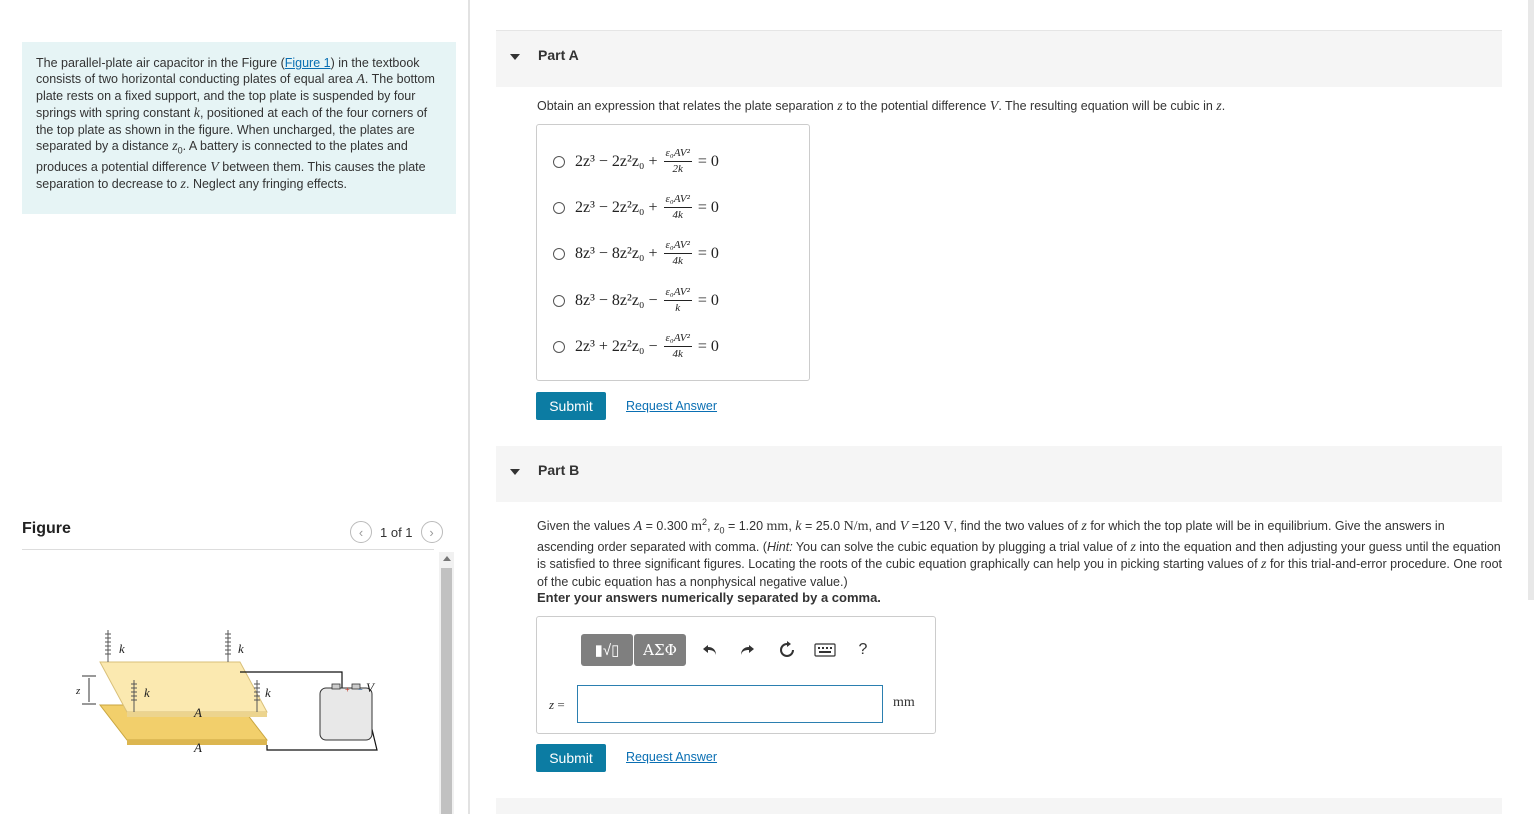 The width and height of the screenshot is (1534, 814). I want to click on redo-icon, so click(747, 650).